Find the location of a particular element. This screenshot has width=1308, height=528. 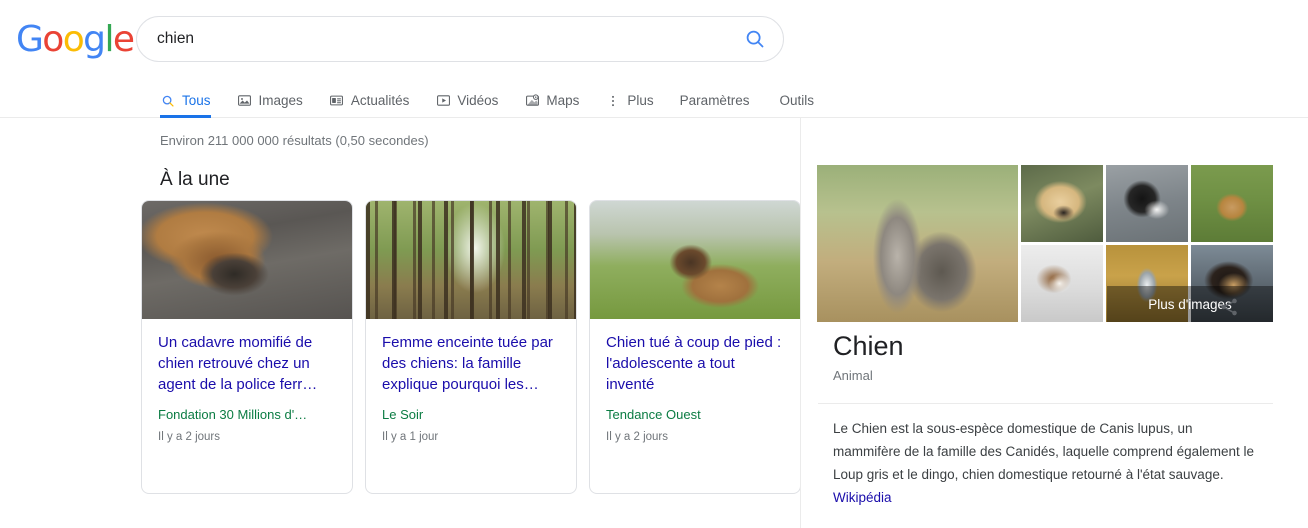

news-card-source: Tendance Ouest is located at coordinates (653, 414).